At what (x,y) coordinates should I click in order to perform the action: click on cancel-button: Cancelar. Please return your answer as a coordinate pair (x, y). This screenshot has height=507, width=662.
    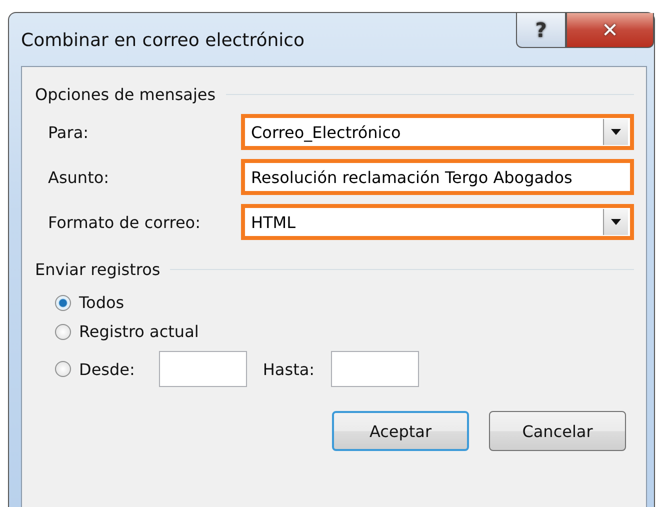
    Looking at the image, I should click on (557, 431).